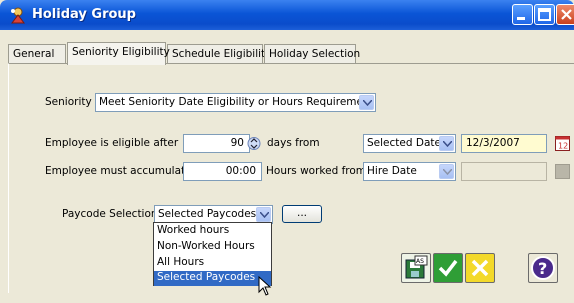 The image size is (574, 303). I want to click on calendar-button: 12, so click(562, 143).